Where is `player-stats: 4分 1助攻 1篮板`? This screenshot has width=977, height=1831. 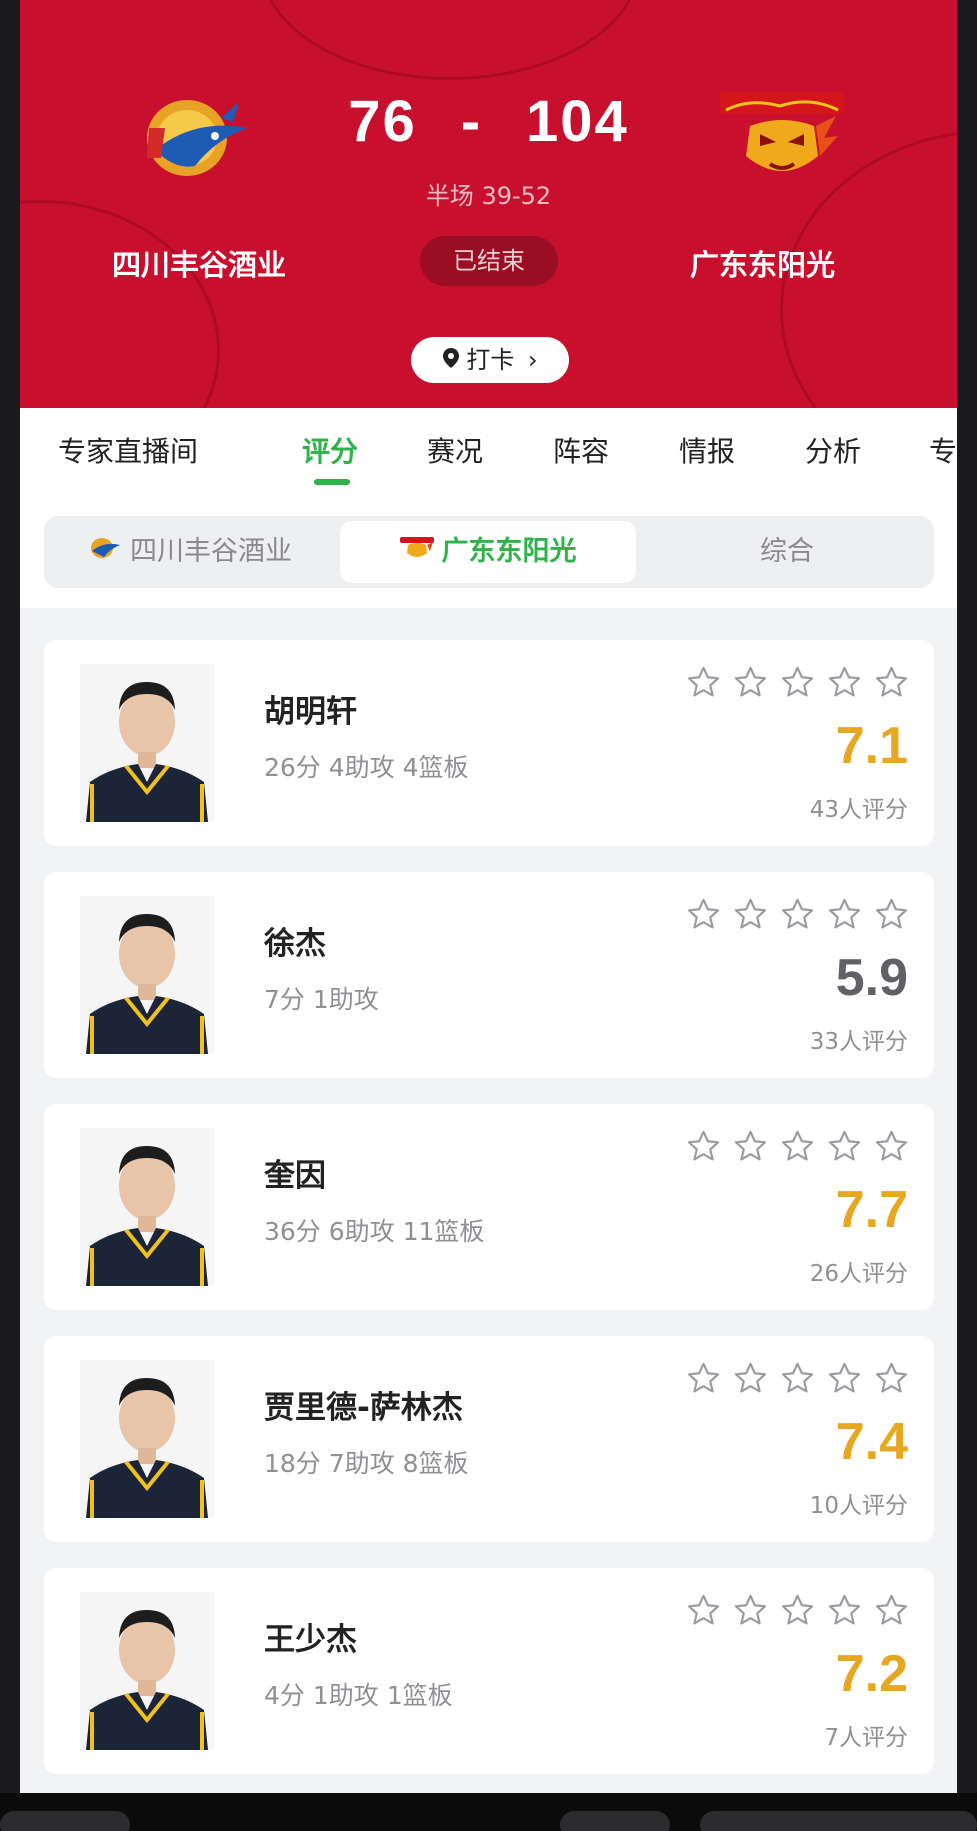
player-stats: 4分 1助攻 1篮板 is located at coordinates (358, 1695).